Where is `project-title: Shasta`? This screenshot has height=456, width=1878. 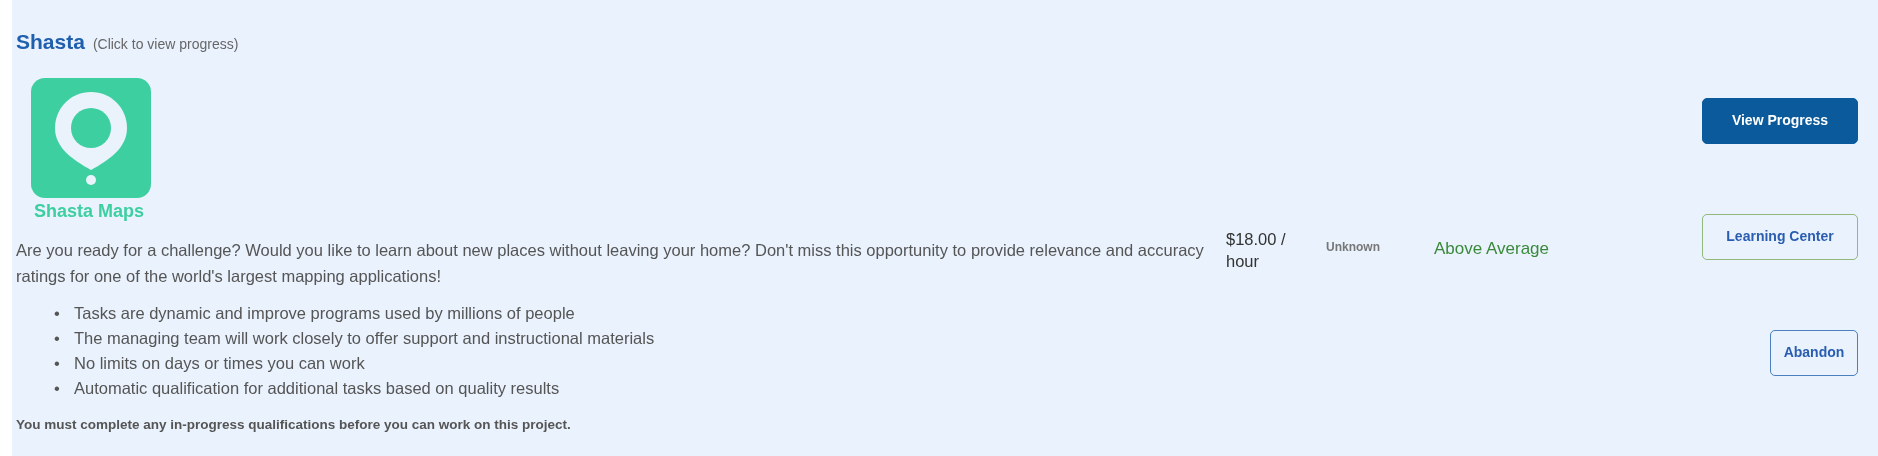 project-title: Shasta is located at coordinates (50, 41).